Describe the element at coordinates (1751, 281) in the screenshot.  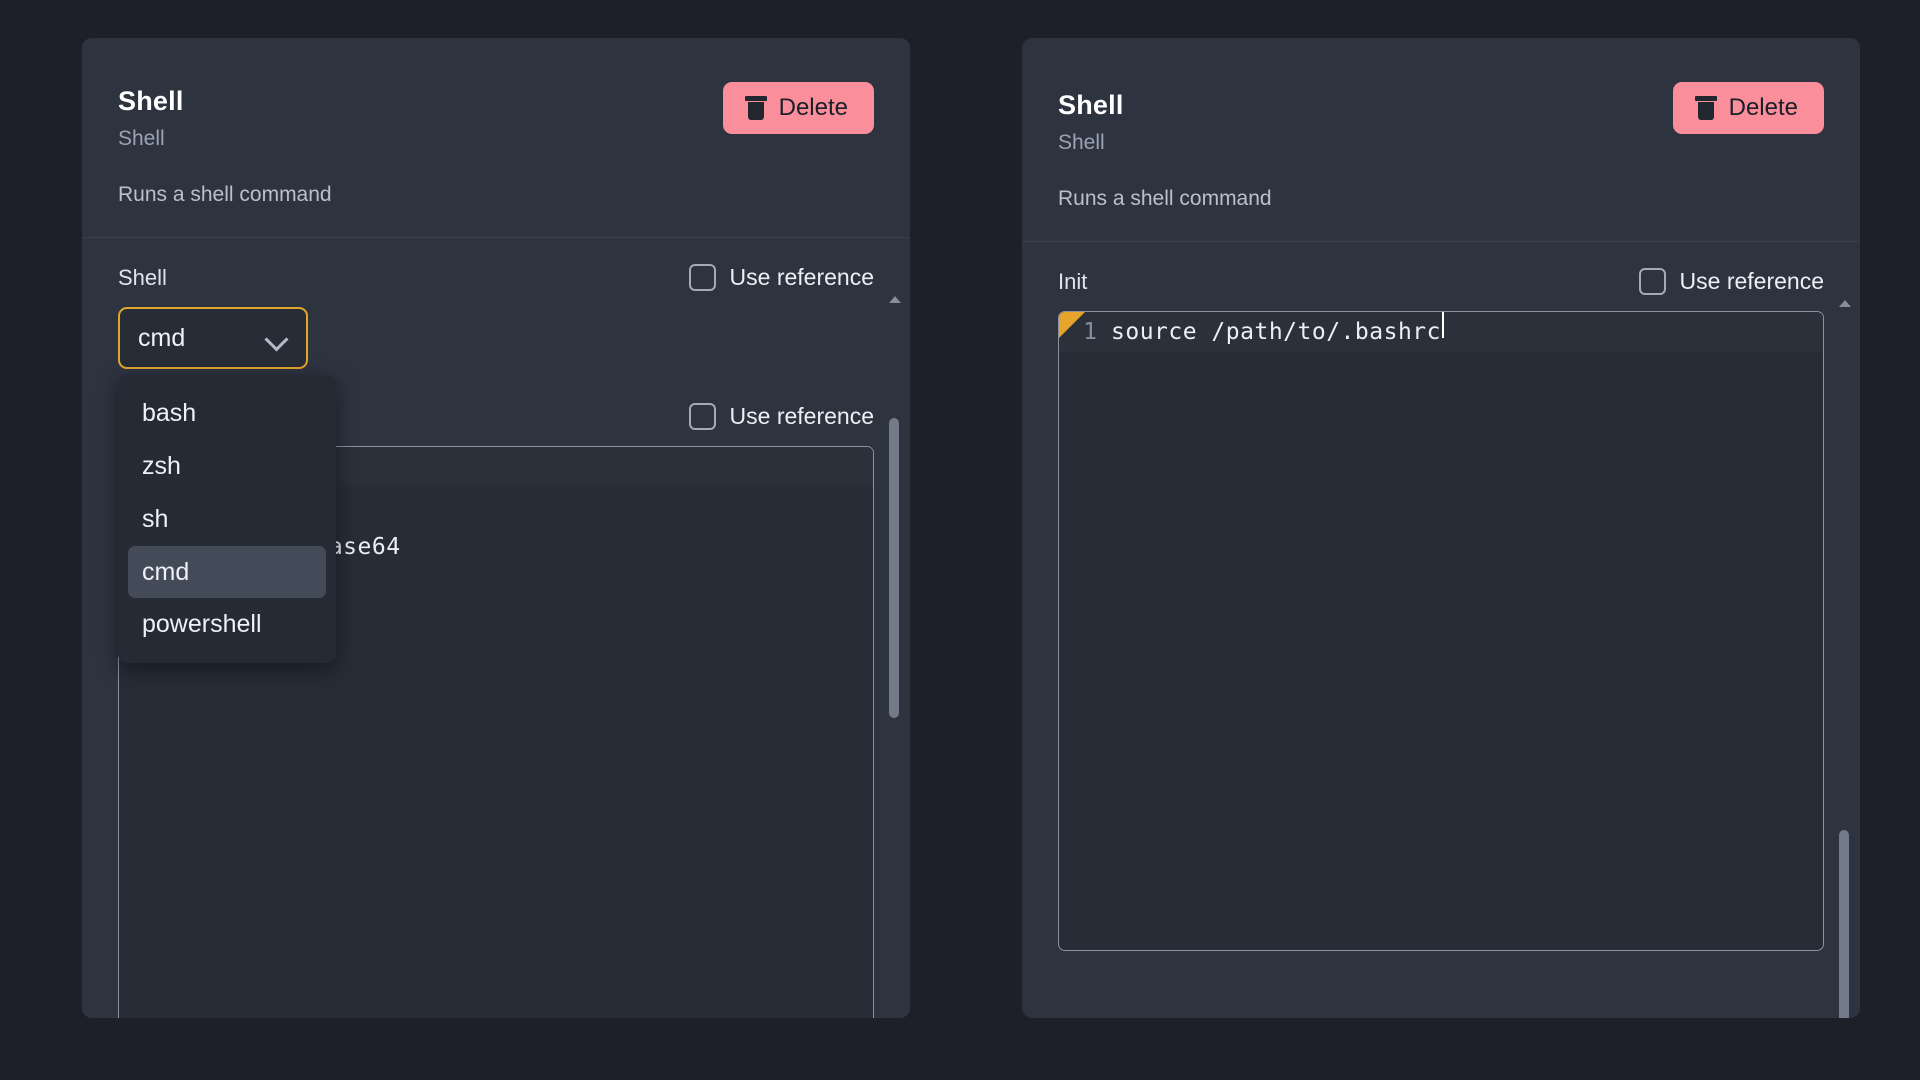
I see `use-reference-label-init: Use reference` at that location.